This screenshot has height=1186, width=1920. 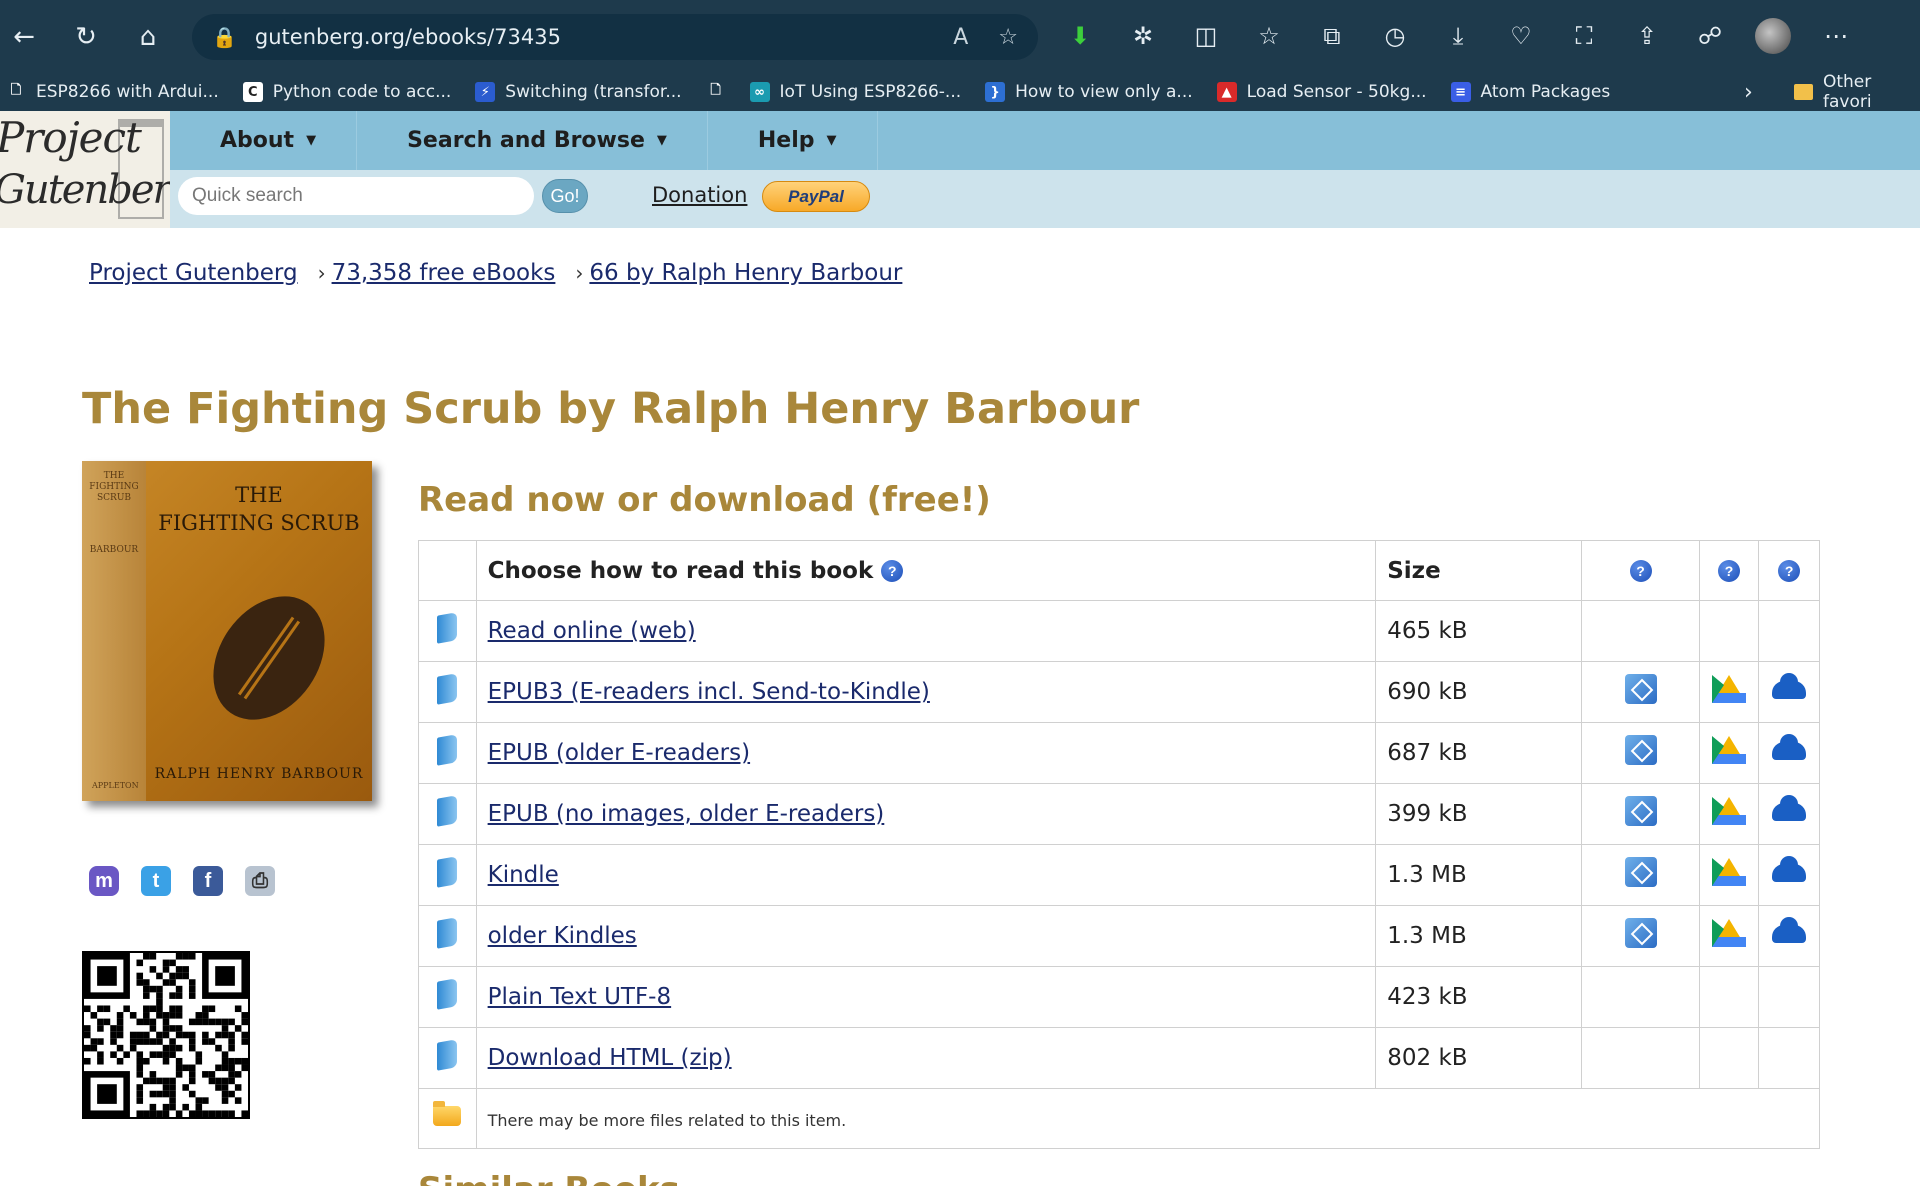 I want to click on table-row: EPUB (older E-readers) 687 kB, so click(x=1119, y=753).